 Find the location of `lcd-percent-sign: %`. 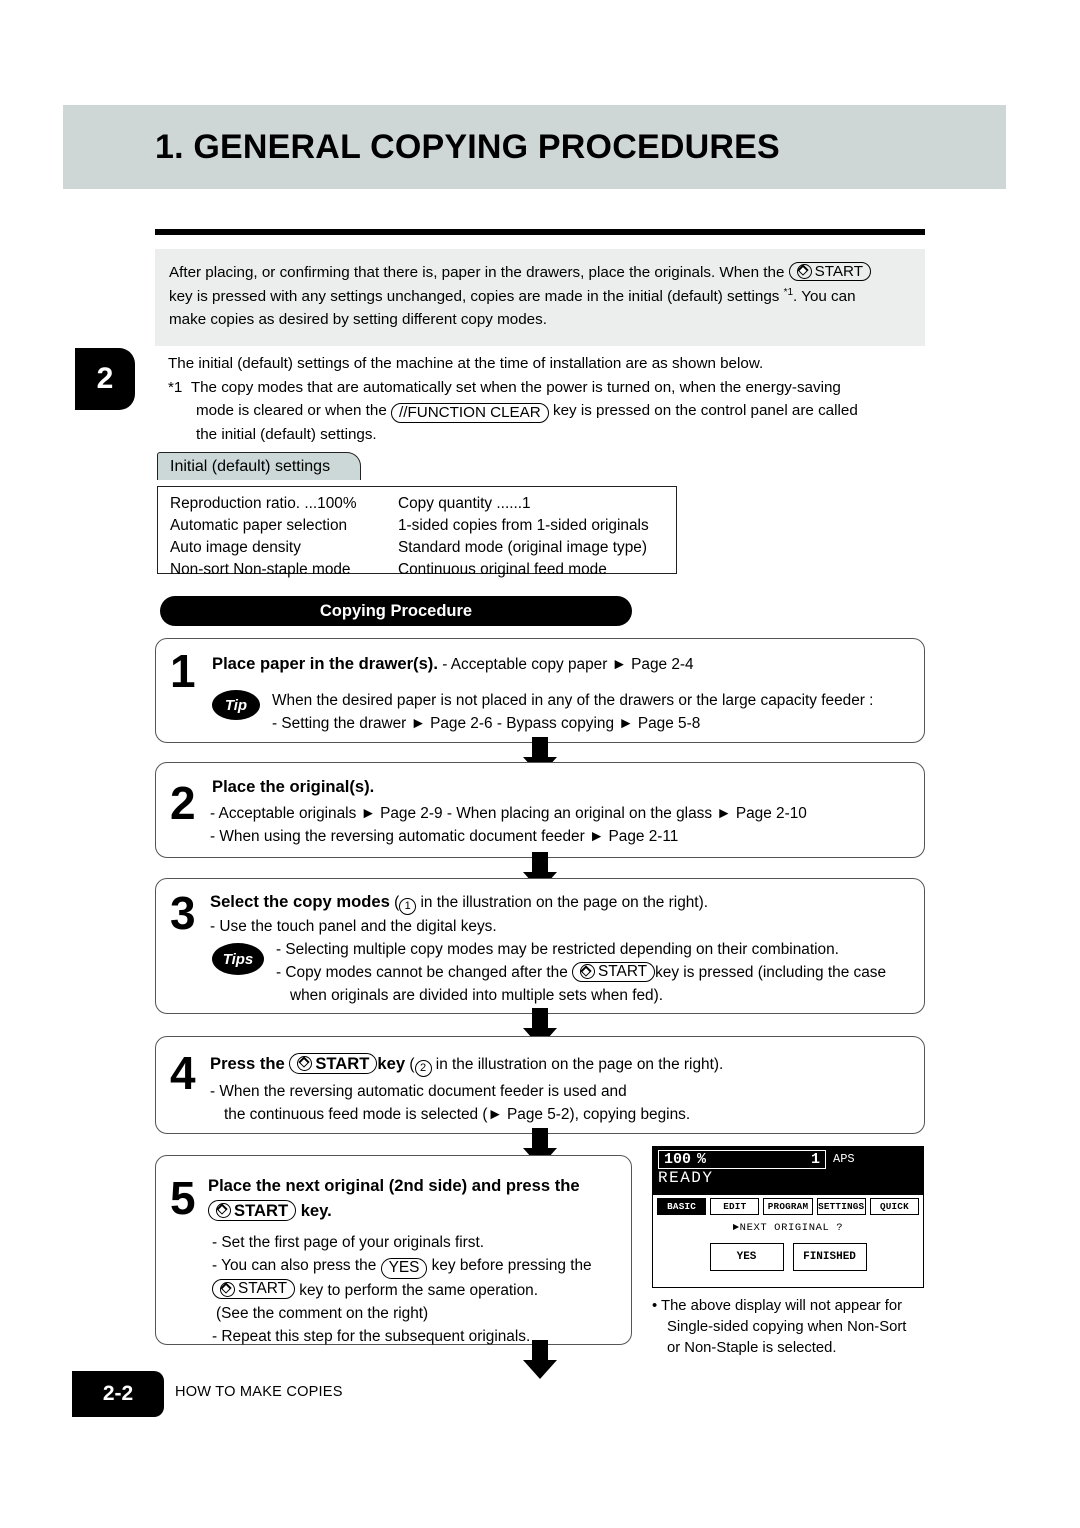

lcd-percent-sign: % is located at coordinates (702, 1159).